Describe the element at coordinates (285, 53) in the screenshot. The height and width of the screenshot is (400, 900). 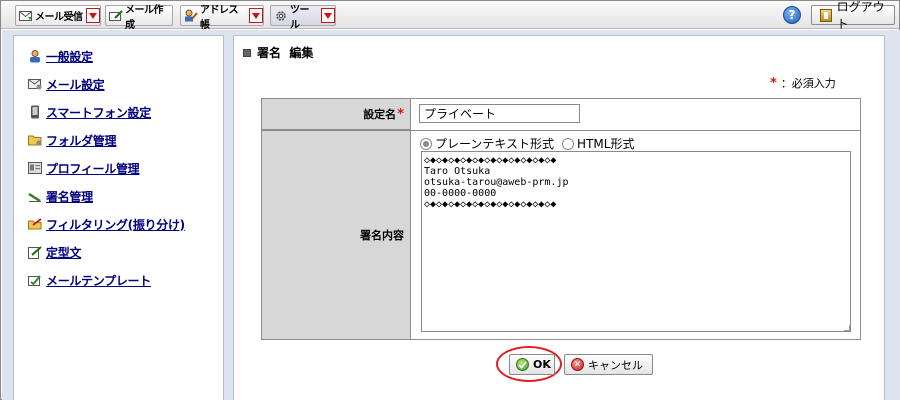
I see `page-title-text: 署名 編集` at that location.